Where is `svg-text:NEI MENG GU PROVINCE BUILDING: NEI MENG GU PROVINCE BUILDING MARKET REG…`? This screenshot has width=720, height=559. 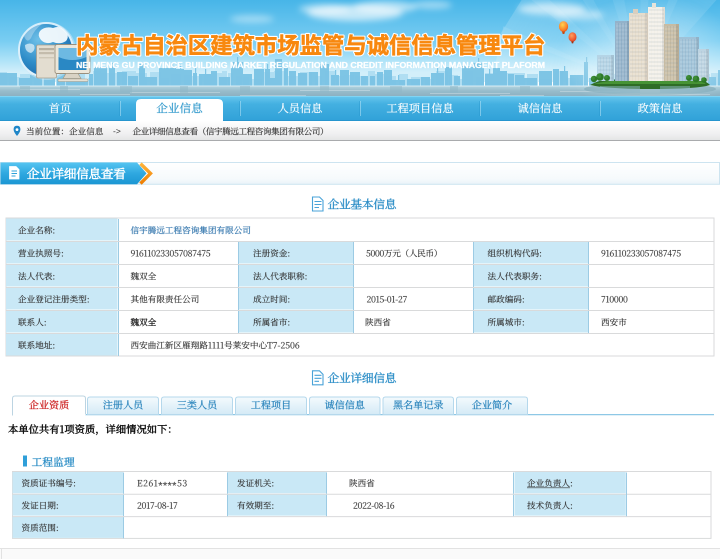
svg-text:NEI MENG GU PROVINCE BUILDING: NEI MENG GU PROVINCE BUILDING MARKET REG… is located at coordinates (310, 65).